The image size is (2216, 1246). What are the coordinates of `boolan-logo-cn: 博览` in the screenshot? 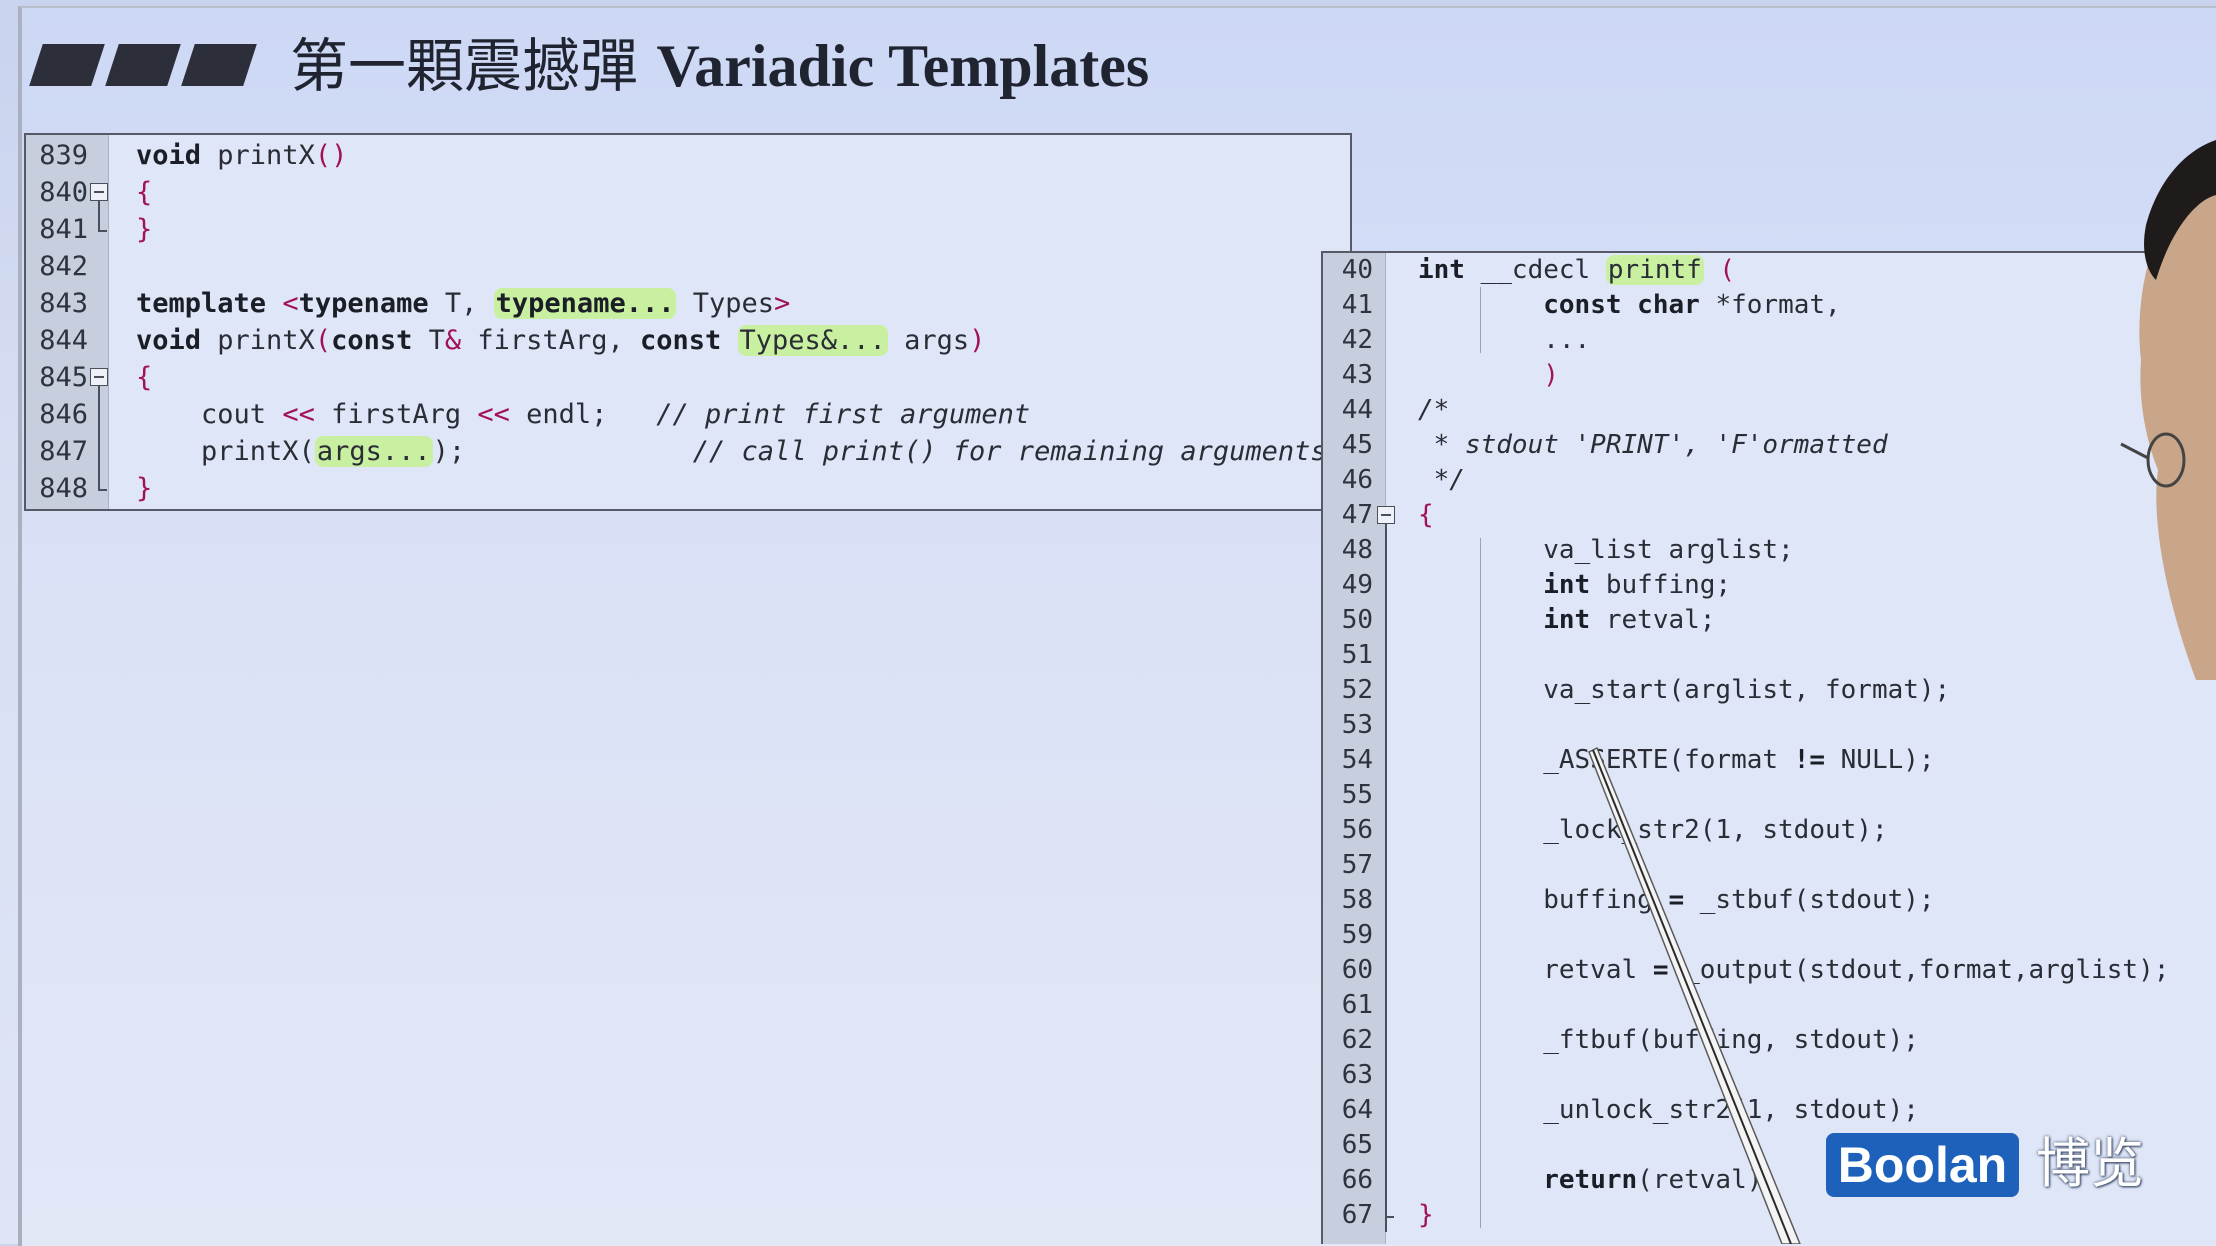 It's located at (2090, 1163).